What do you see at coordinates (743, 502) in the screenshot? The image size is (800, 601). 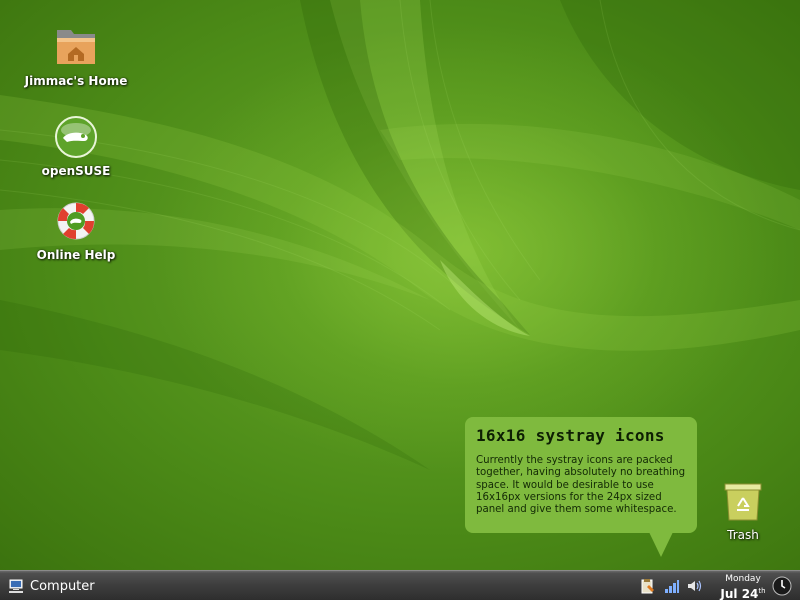 I see `trash-icon` at bounding box center [743, 502].